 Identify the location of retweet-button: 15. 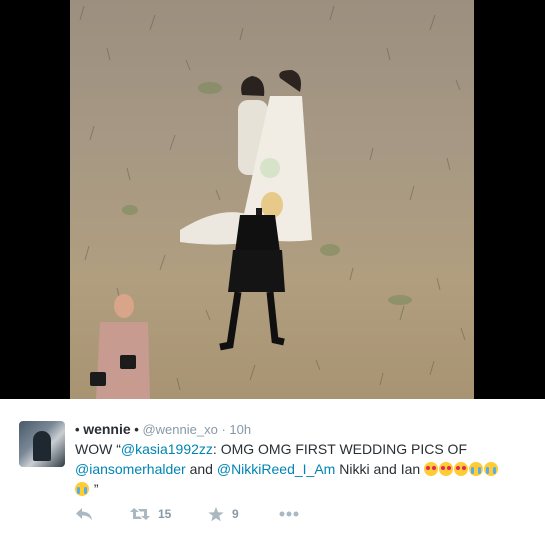
(150, 514).